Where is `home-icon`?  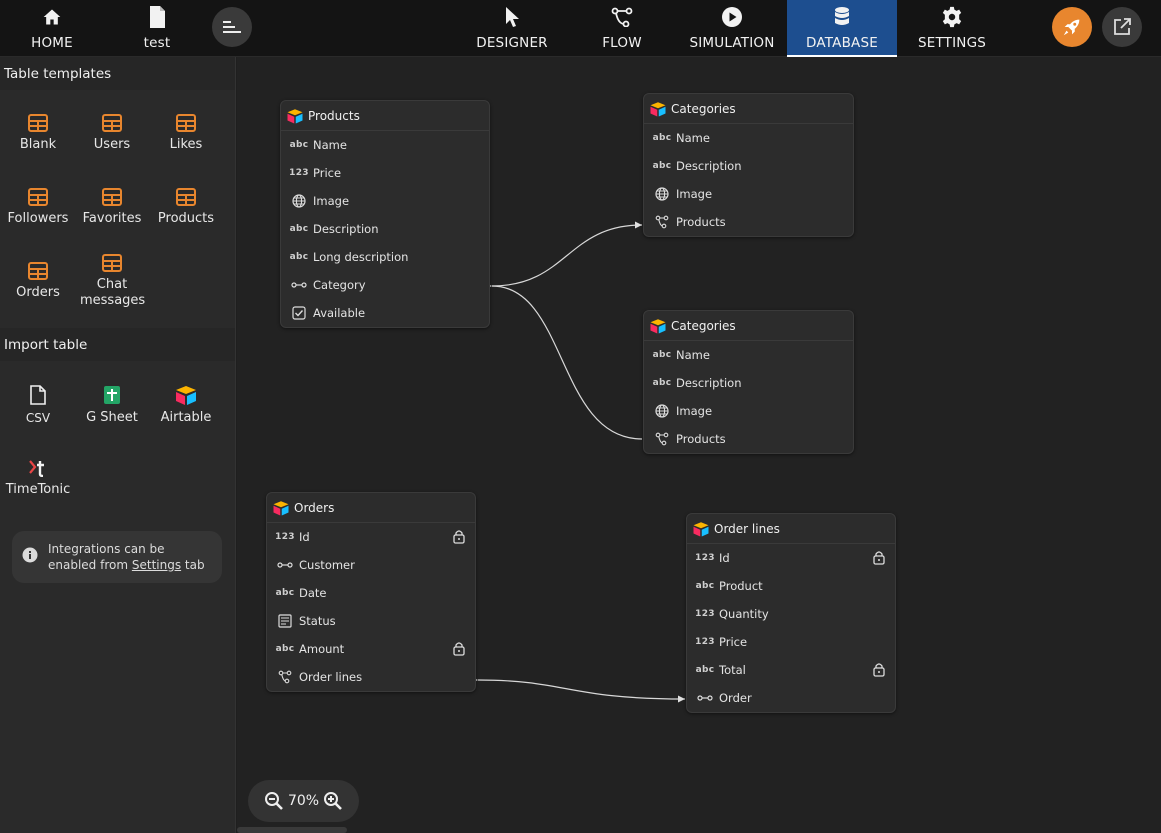
home-icon is located at coordinates (52, 17).